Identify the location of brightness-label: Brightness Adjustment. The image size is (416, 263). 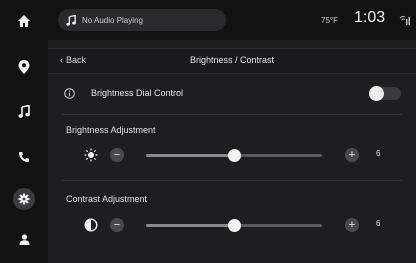
(111, 130).